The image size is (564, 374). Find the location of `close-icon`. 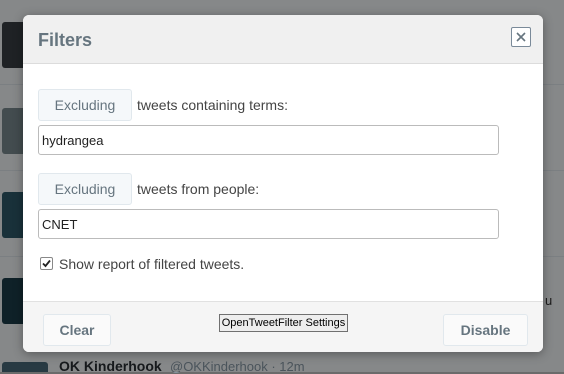

close-icon is located at coordinates (521, 37).